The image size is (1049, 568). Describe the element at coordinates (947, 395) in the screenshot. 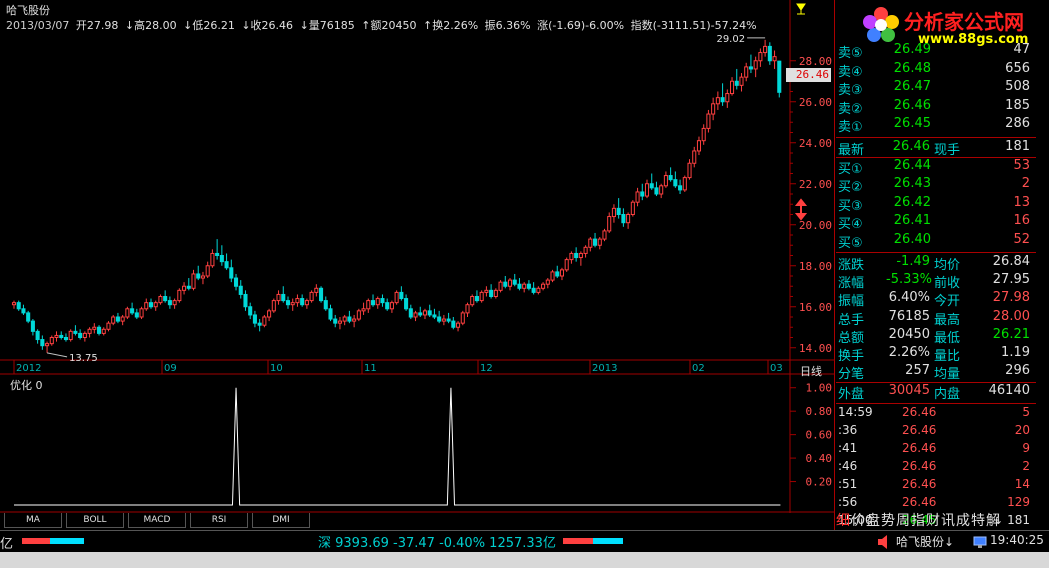

I see `outer-inner-row-label2: 内盘` at that location.